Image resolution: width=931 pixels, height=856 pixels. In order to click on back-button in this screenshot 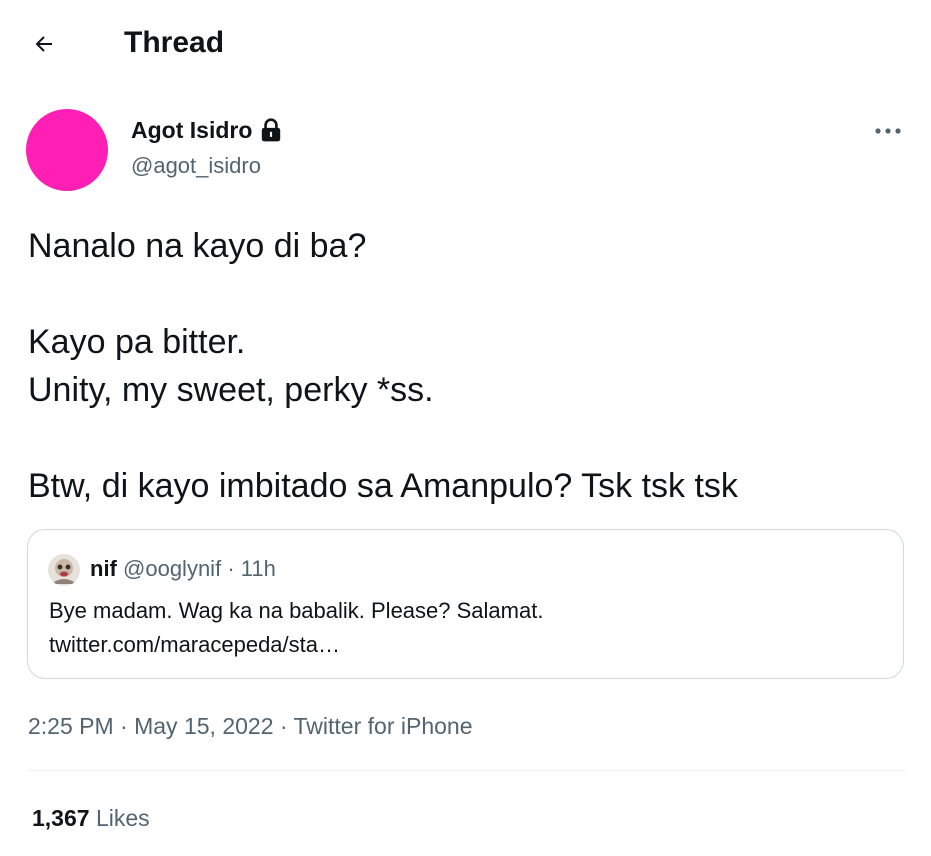, I will do `click(44, 44)`.